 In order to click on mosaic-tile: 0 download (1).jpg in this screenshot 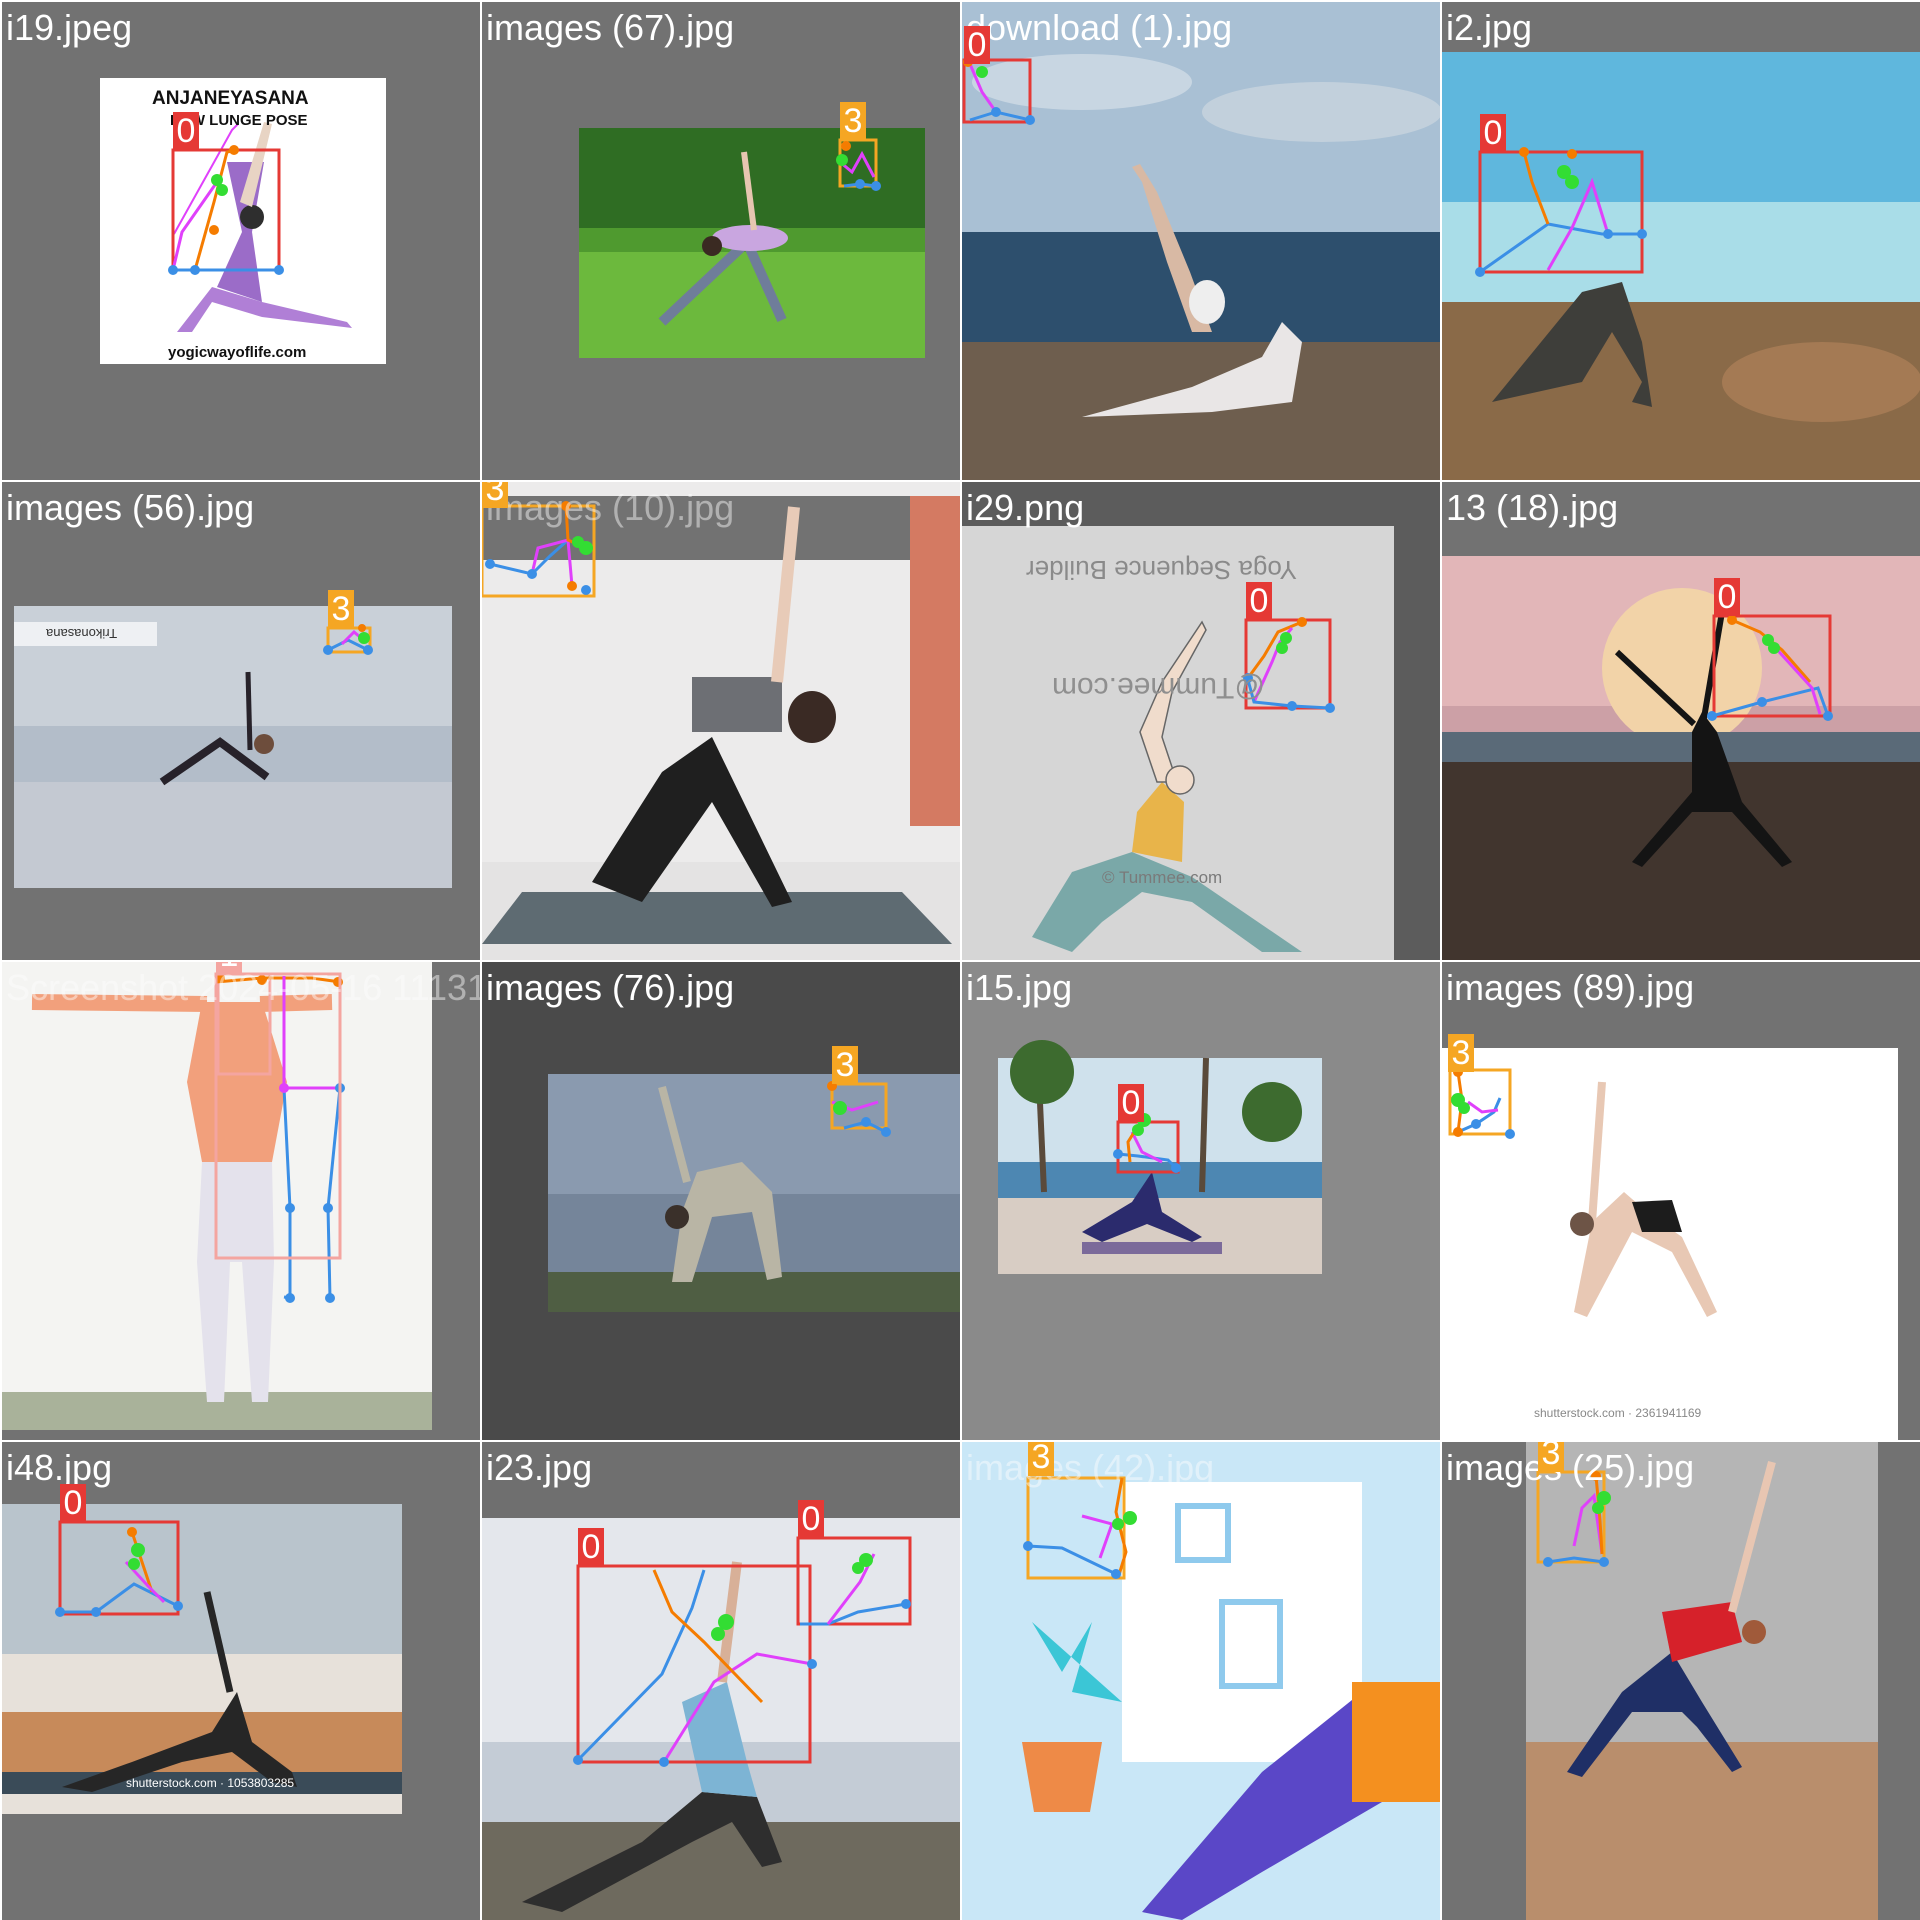, I will do `click(1201, 241)`.